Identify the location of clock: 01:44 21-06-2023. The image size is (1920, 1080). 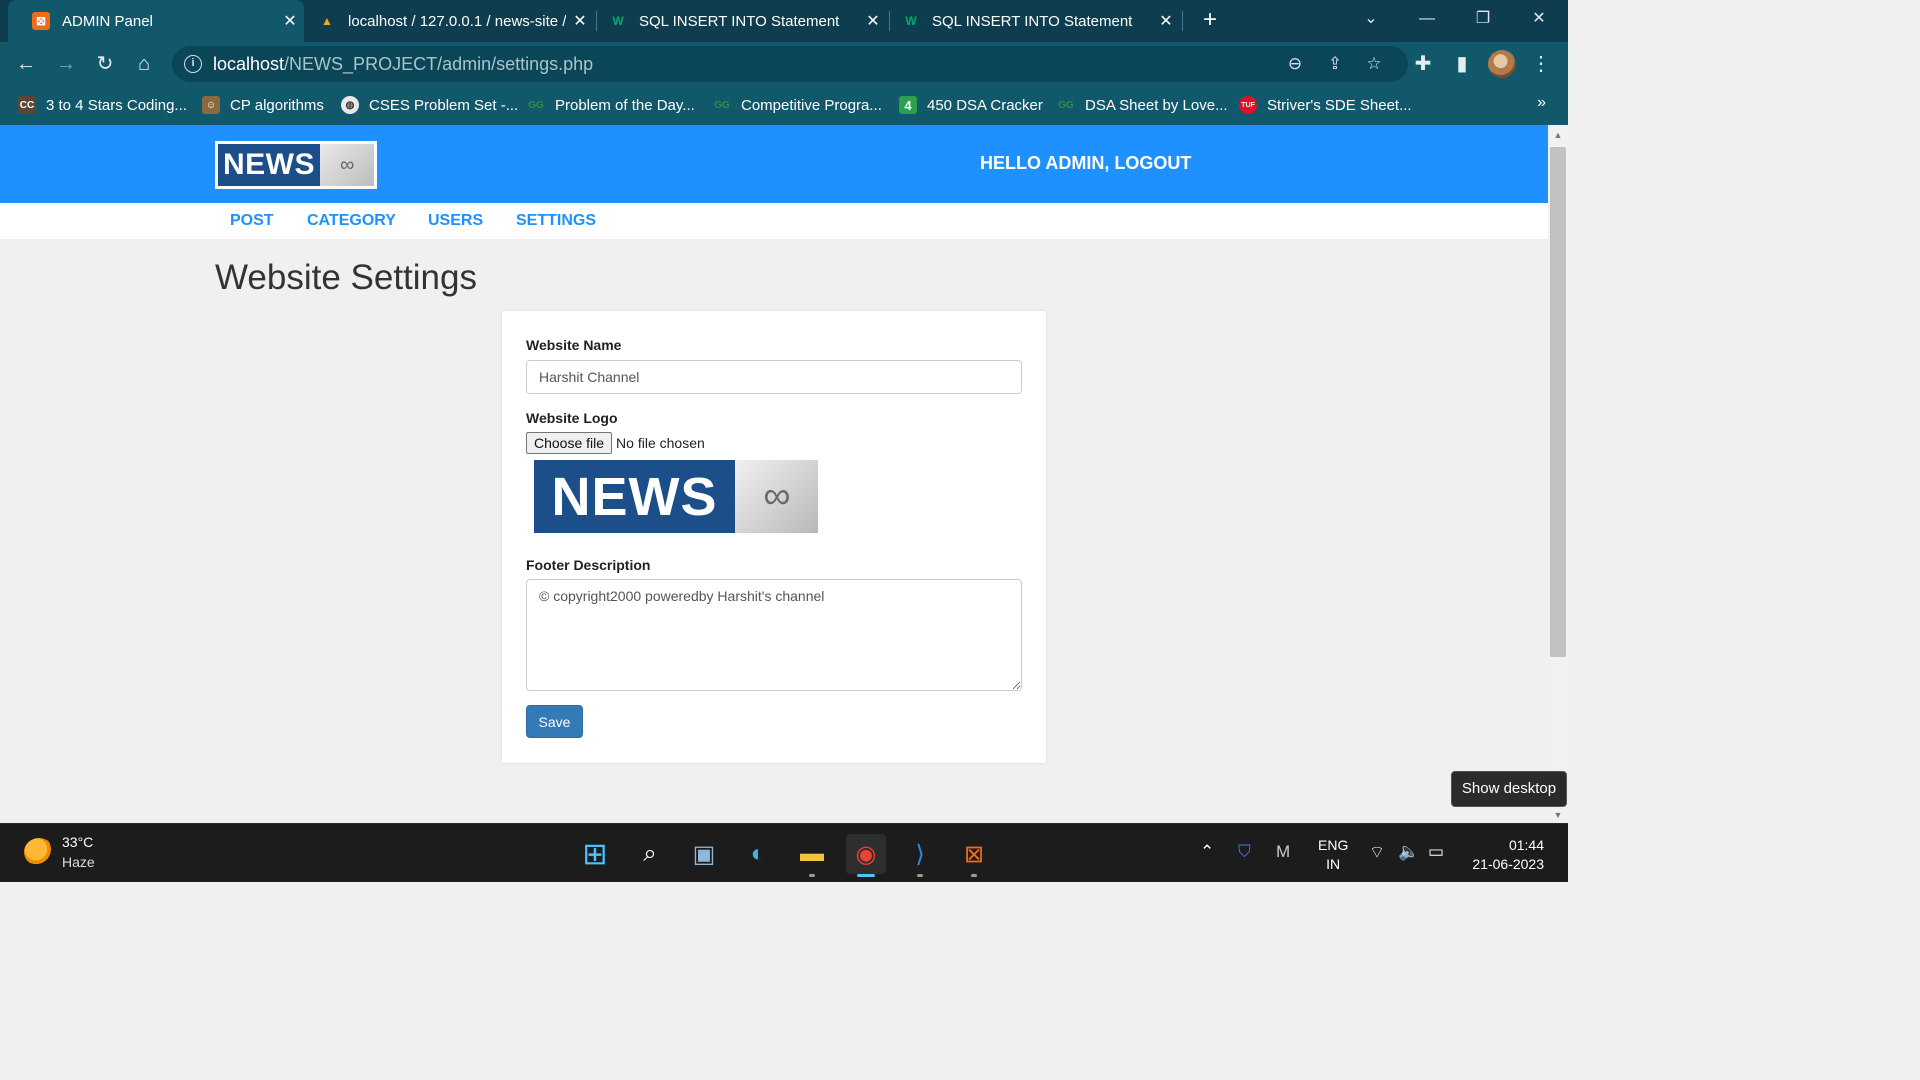
(1506, 855).